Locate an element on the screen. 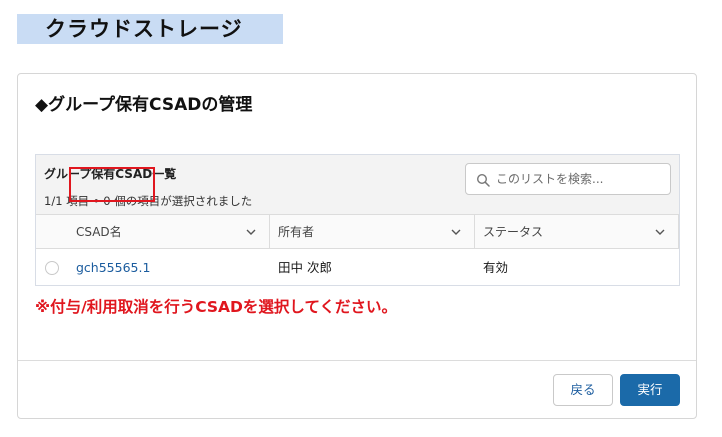  search-icon is located at coordinates (483, 180).